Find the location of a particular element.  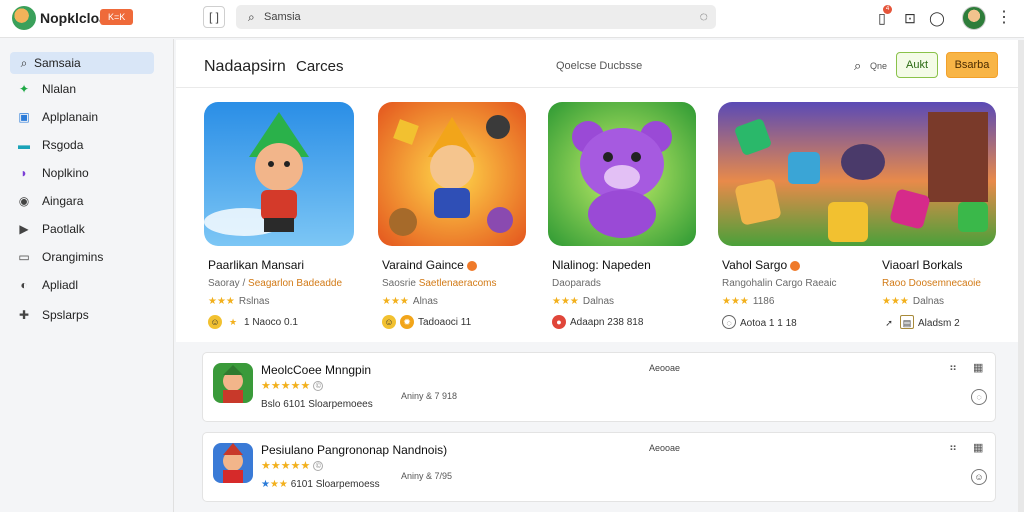

game-title: Vahol Sargo is located at coordinates (761, 265).